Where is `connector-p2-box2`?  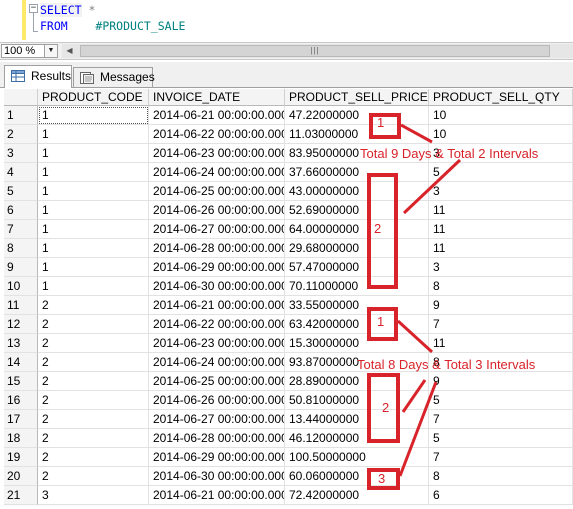
connector-p2-box2 is located at coordinates (414, 396).